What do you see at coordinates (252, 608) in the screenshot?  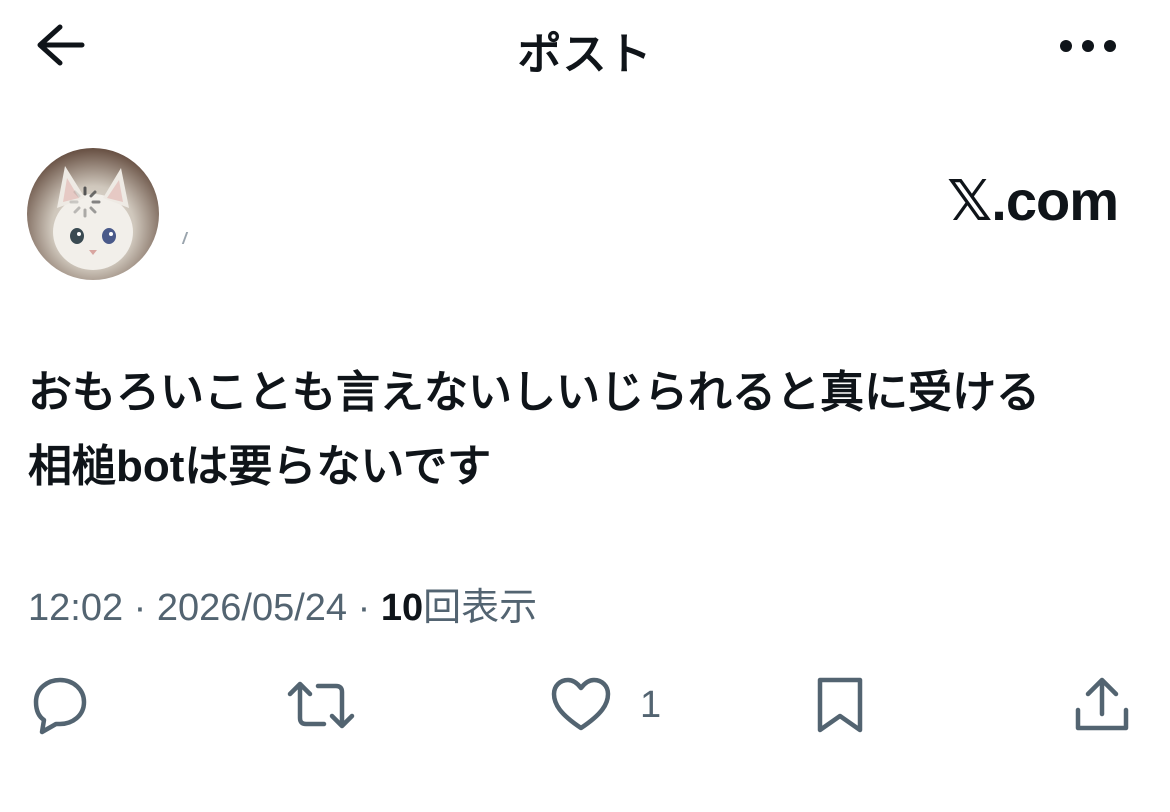 I see `post-date: 2026/05/24` at bounding box center [252, 608].